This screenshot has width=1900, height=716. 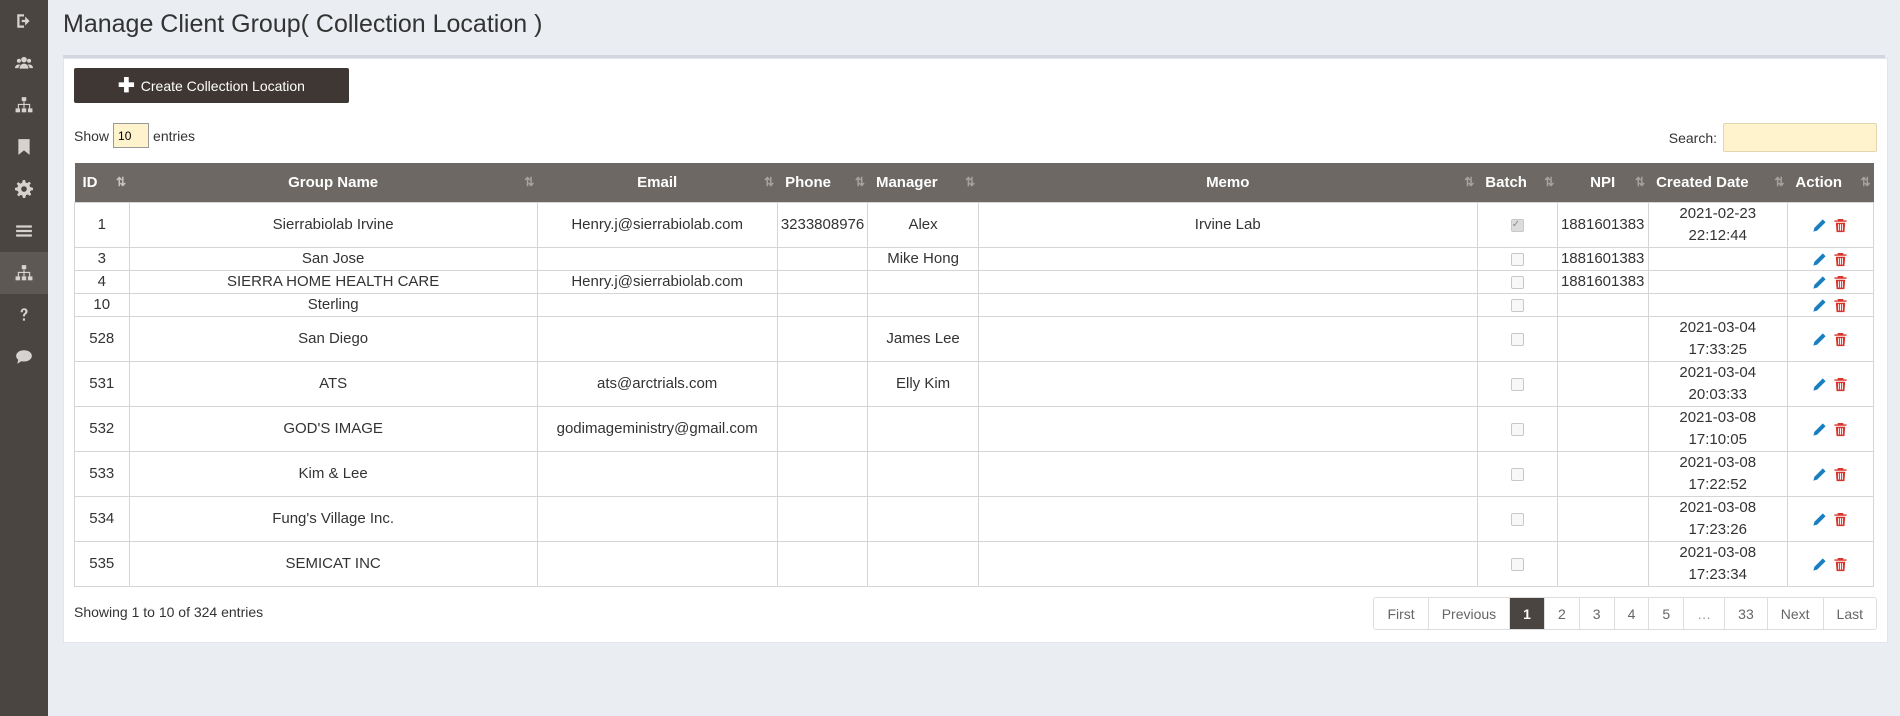 What do you see at coordinates (333, 225) in the screenshot?
I see `cell-group-name: Sierrabiolab Irvine` at bounding box center [333, 225].